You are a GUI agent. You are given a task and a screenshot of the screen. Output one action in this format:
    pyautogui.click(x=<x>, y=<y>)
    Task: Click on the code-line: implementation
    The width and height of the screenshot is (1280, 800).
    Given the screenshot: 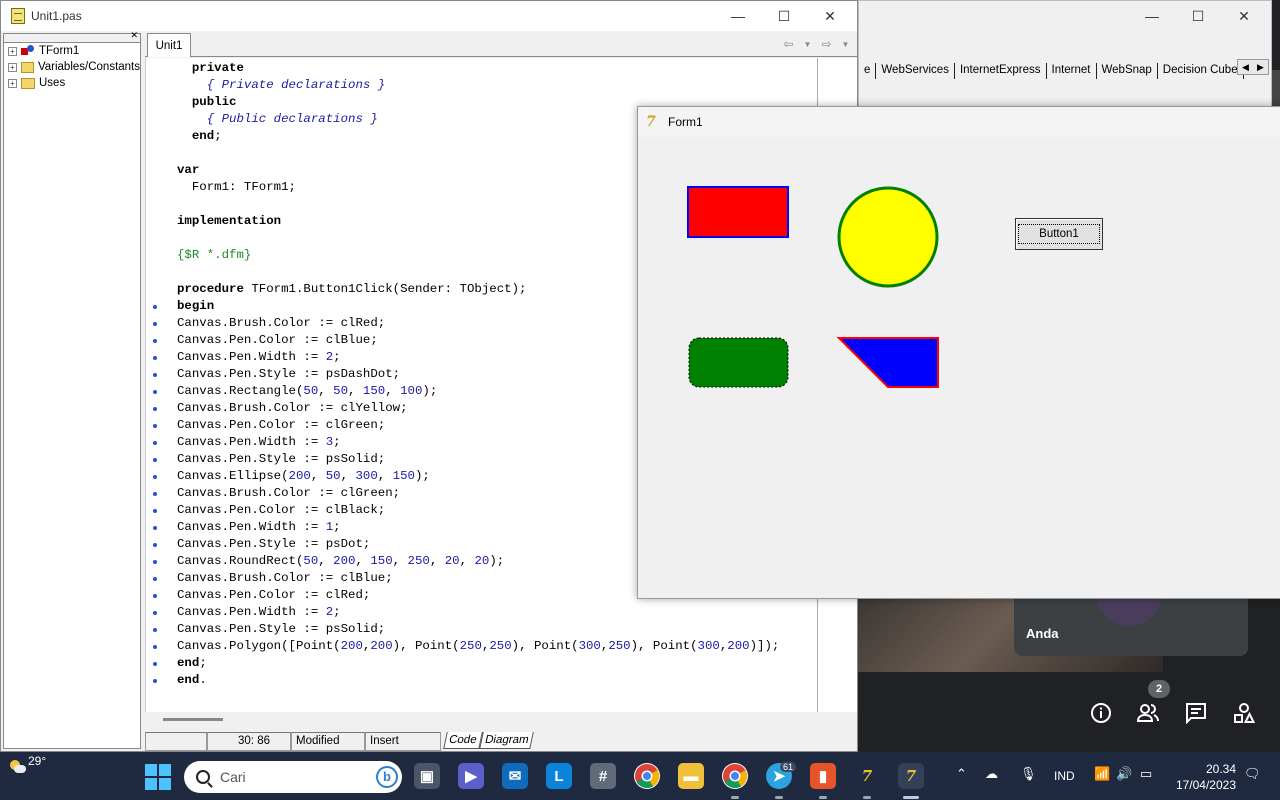 What is the action you would take?
    pyautogui.click(x=229, y=221)
    